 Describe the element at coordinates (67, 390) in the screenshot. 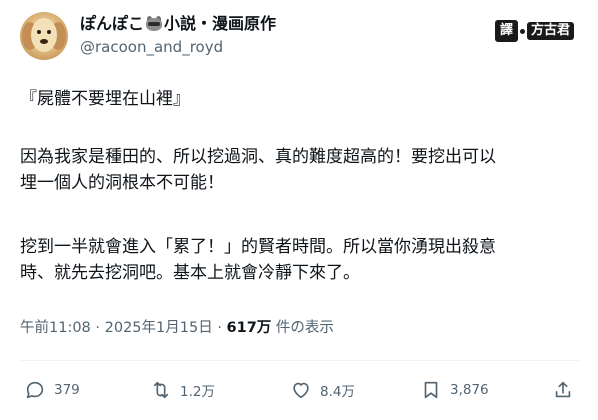

I see `reply-count: 379` at that location.